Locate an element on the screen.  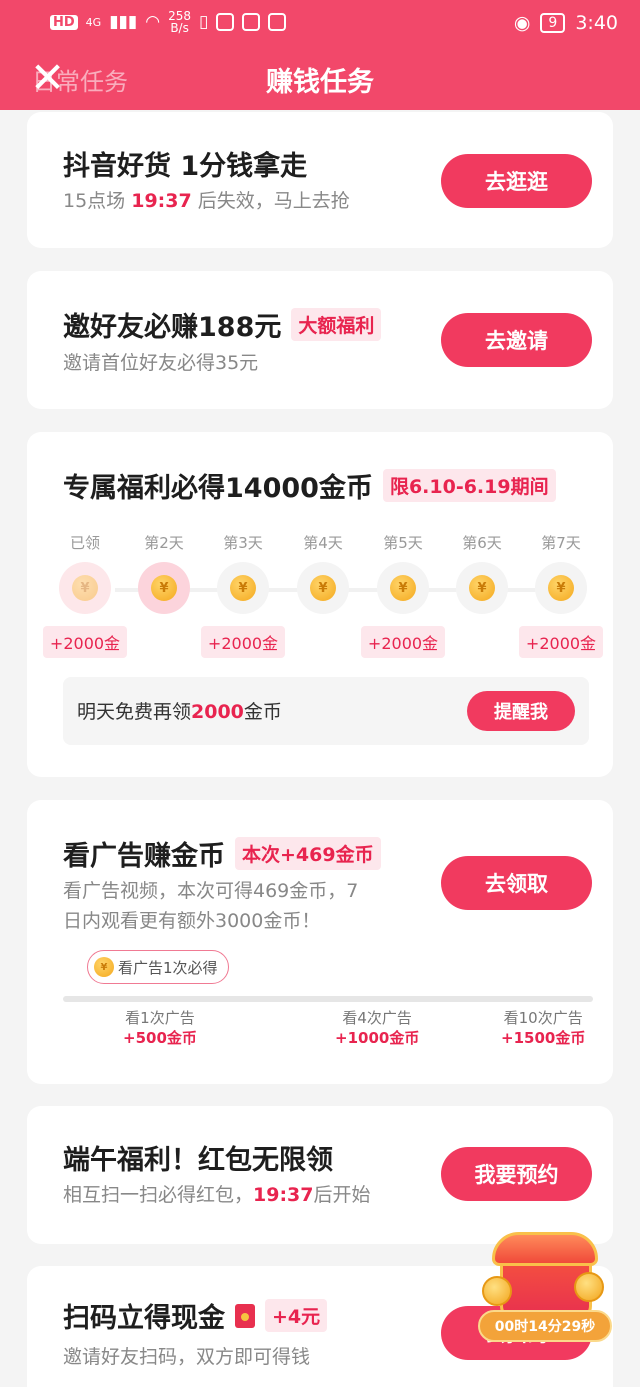
subtitle-line: 看广告视频，本次可得469金币，7 is located at coordinates (211, 891).